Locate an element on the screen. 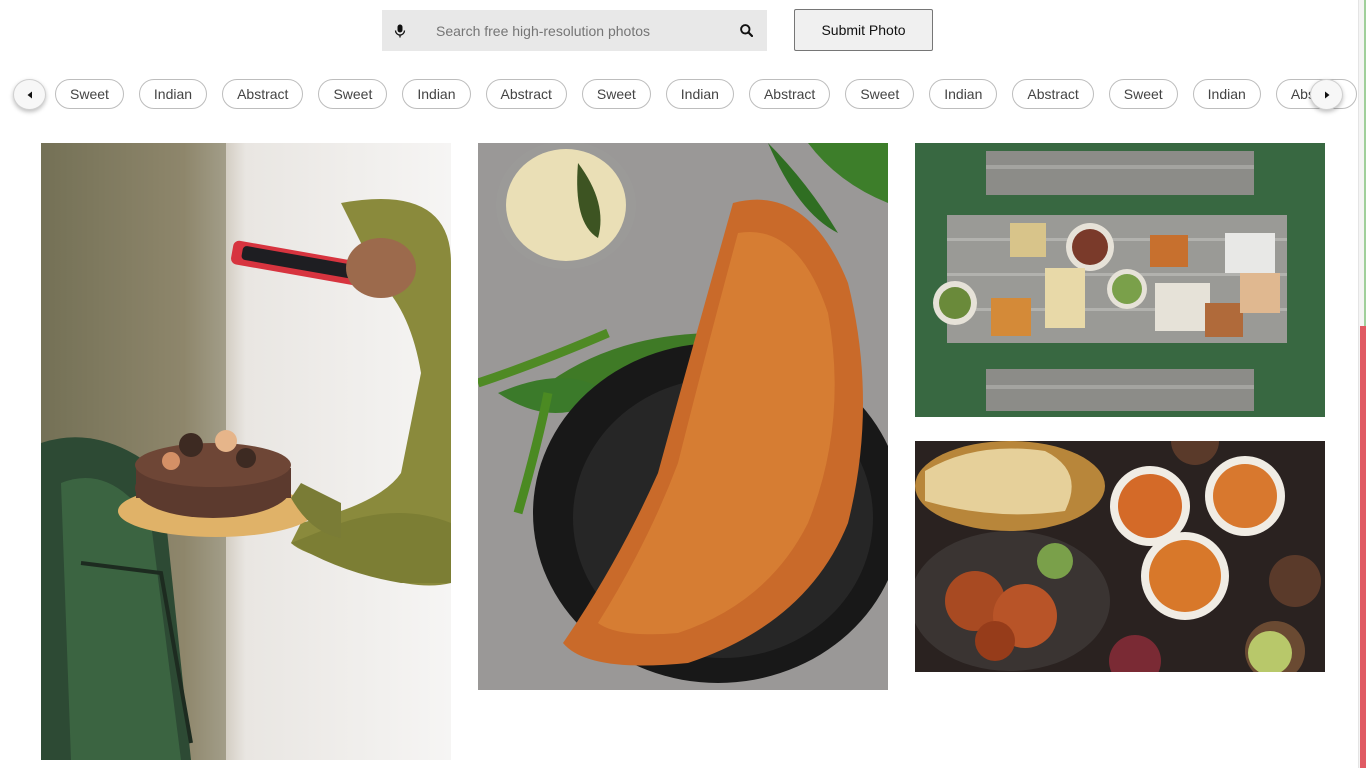 This screenshot has height=768, width=1366. photo-curry-feast is located at coordinates (1120, 556).